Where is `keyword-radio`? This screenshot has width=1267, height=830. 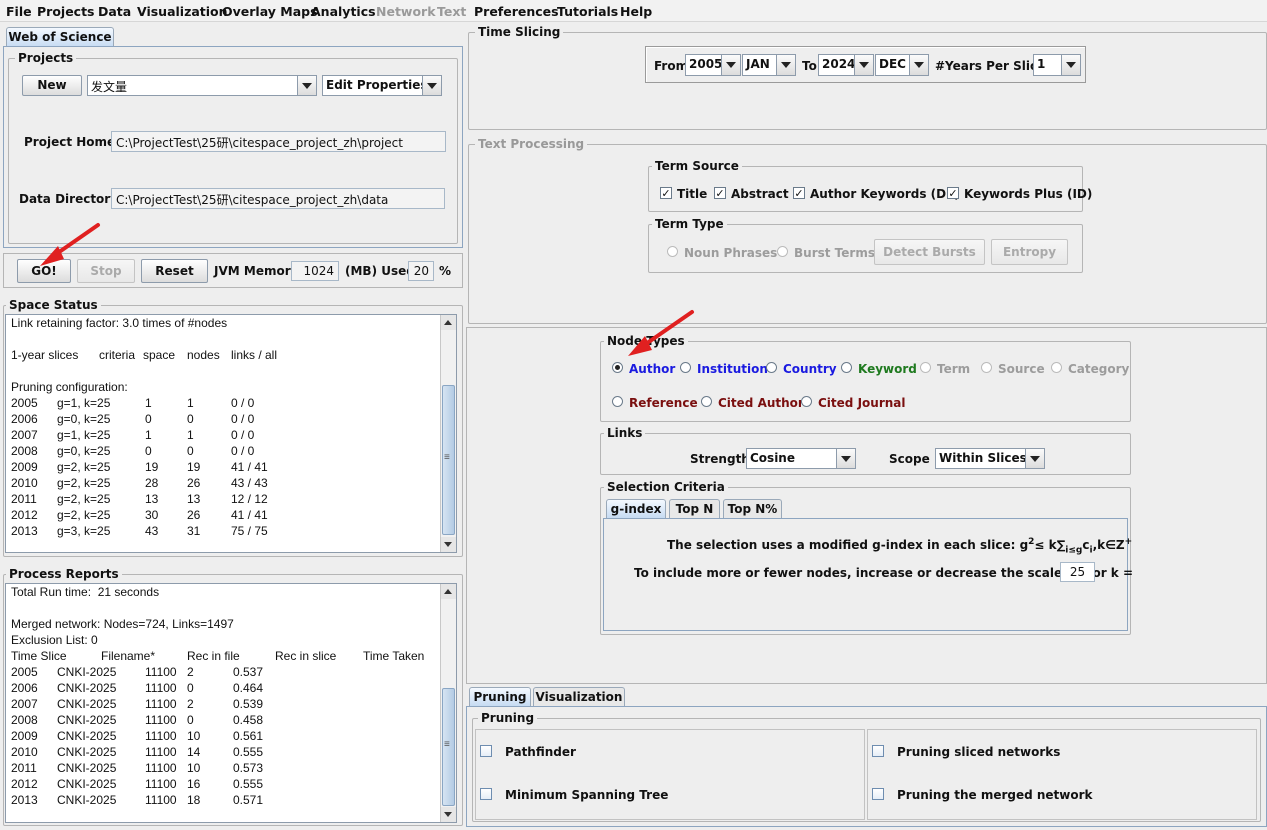 keyword-radio is located at coordinates (846, 367).